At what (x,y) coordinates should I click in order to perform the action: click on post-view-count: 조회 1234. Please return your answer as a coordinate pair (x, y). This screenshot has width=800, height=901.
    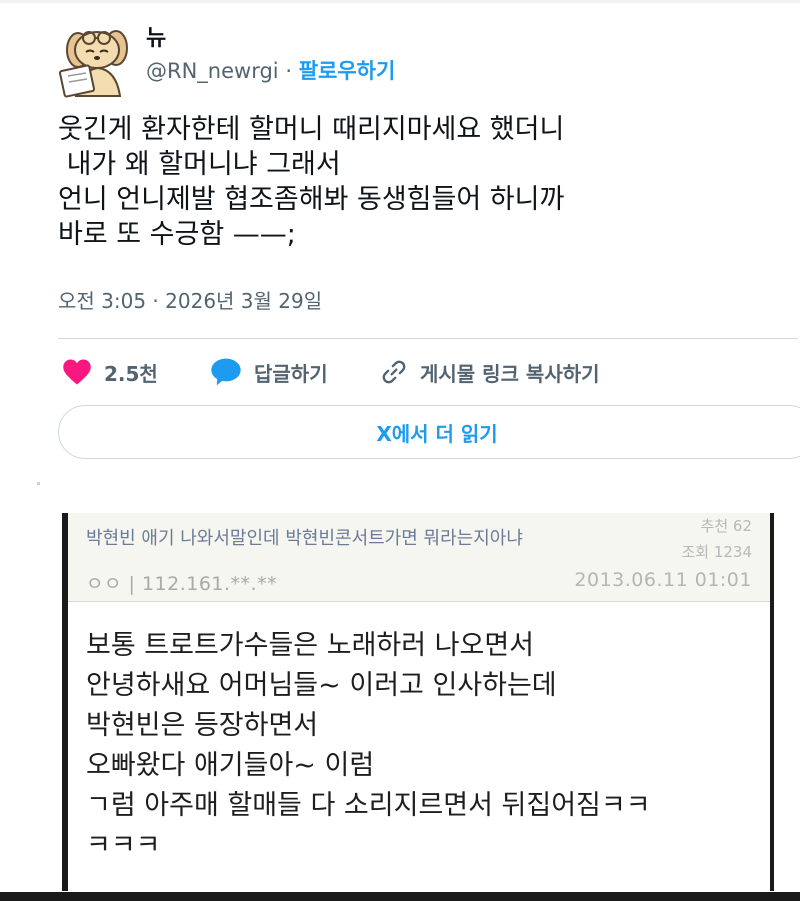
    Looking at the image, I should click on (716, 552).